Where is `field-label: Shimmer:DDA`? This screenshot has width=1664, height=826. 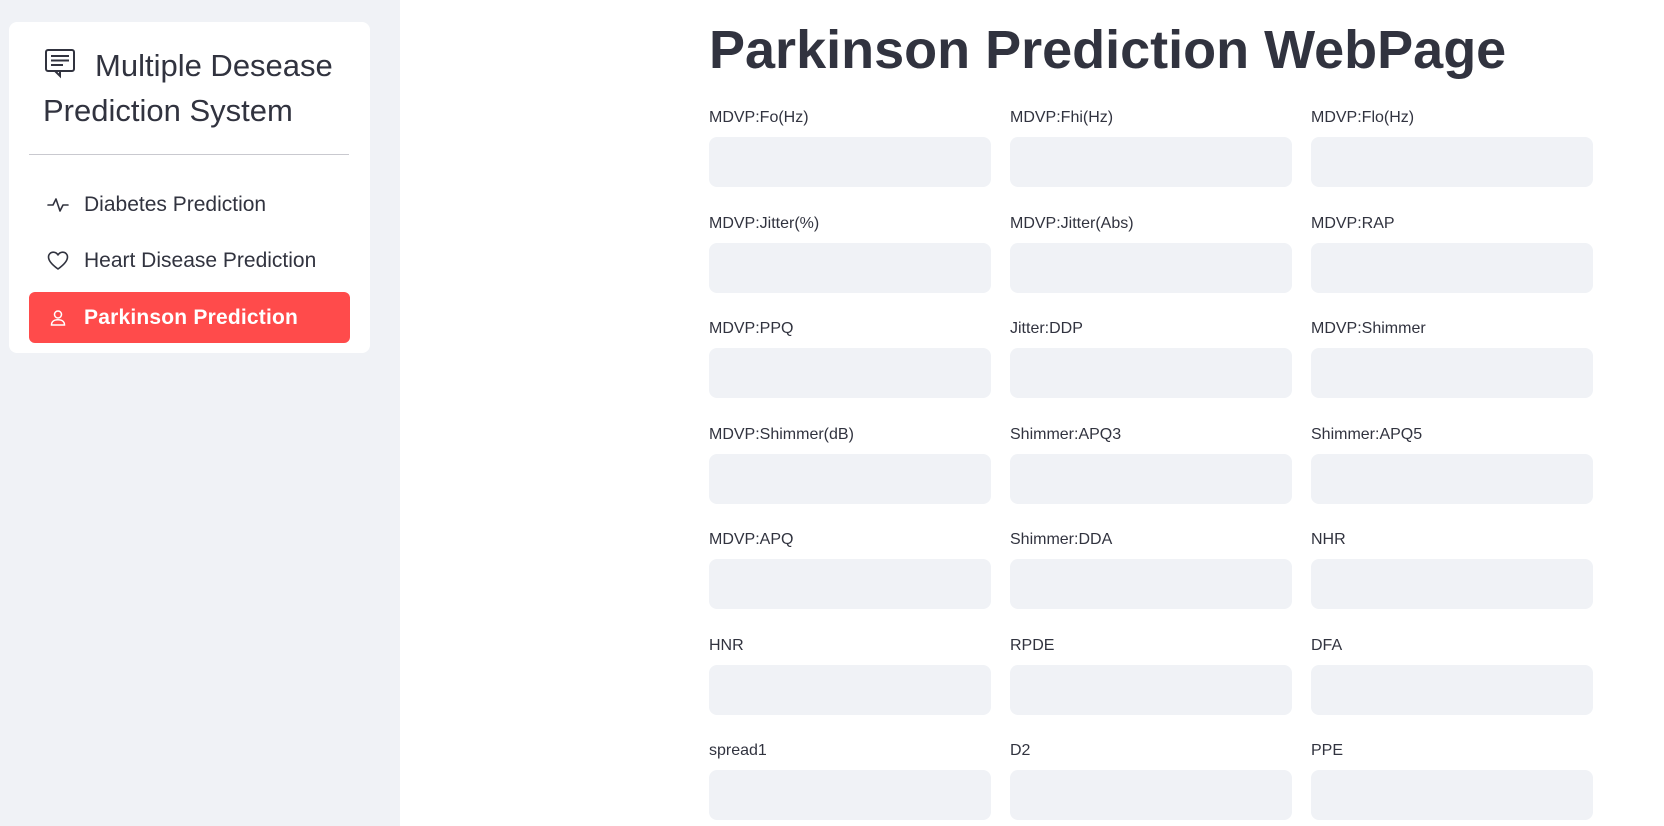 field-label: Shimmer:DDA is located at coordinates (1061, 539).